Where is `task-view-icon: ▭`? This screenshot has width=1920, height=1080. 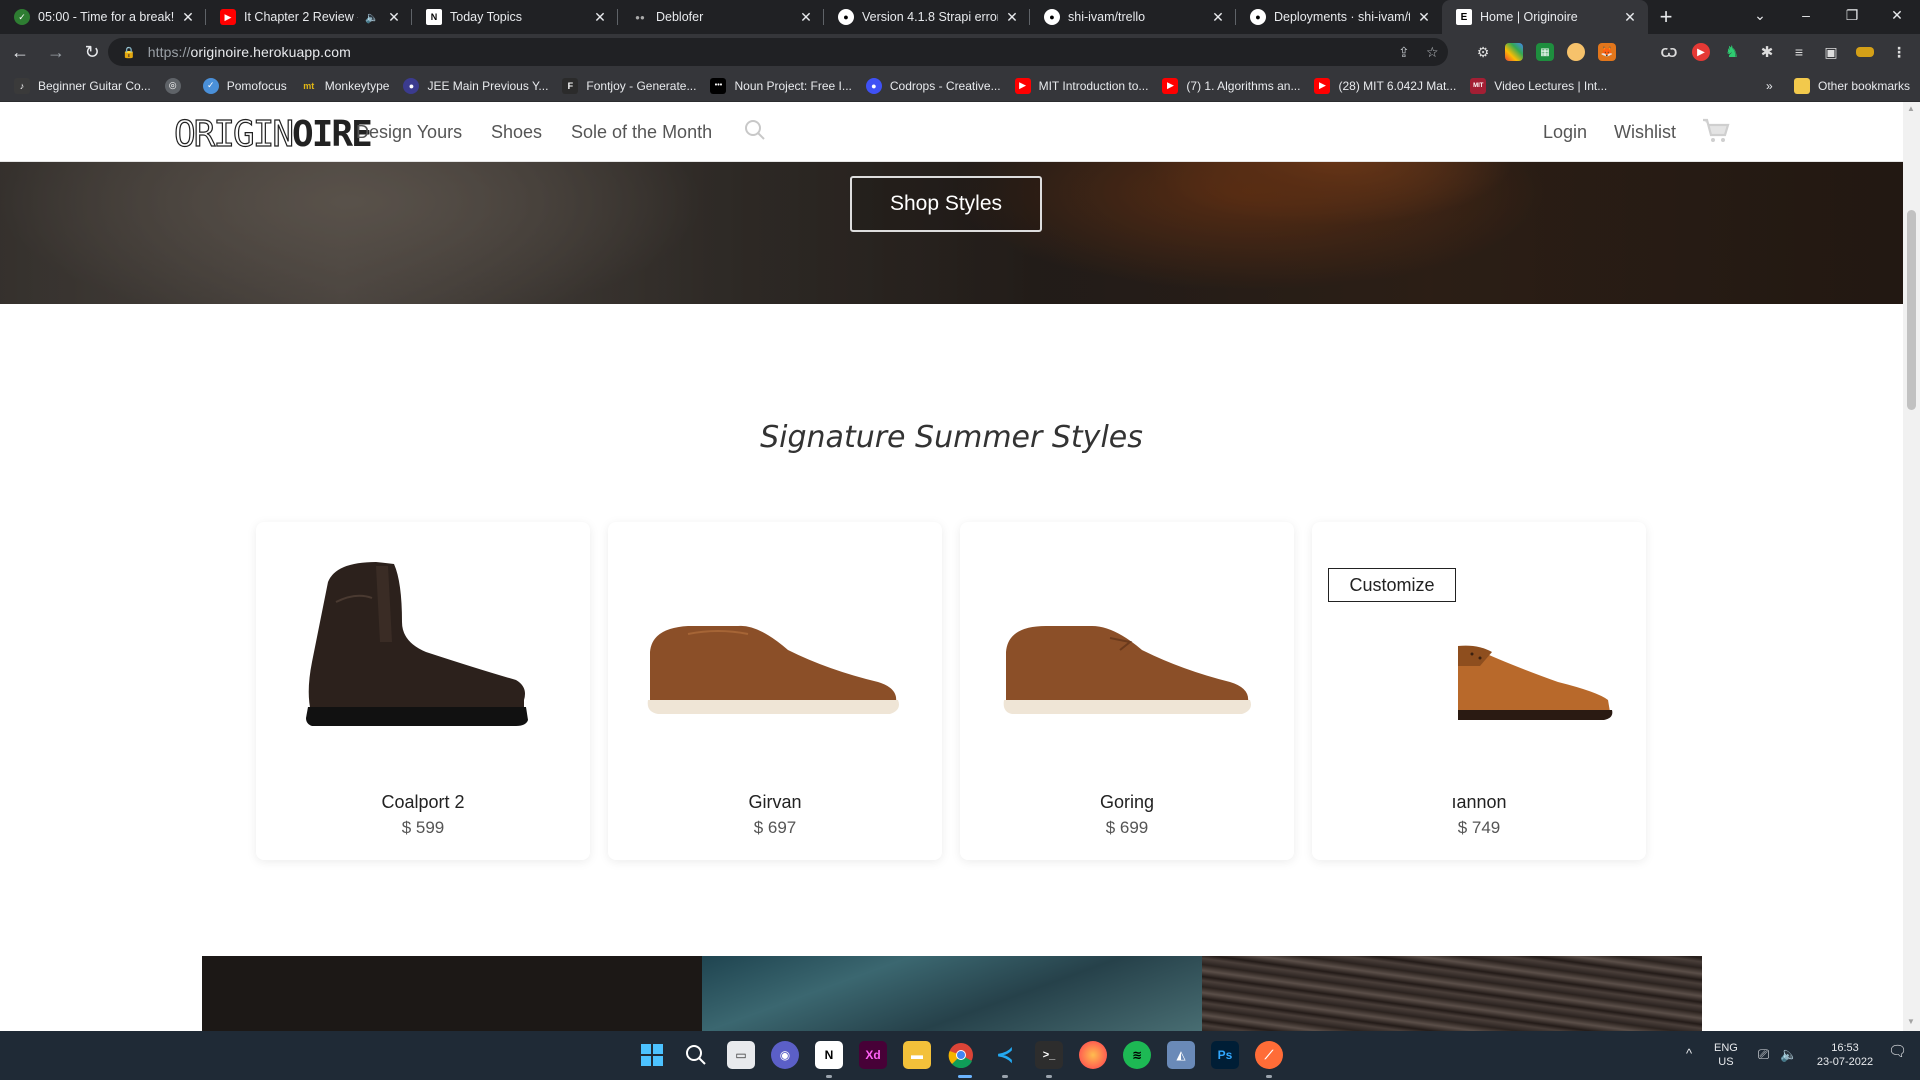
task-view-icon: ▭ is located at coordinates (741, 1055).